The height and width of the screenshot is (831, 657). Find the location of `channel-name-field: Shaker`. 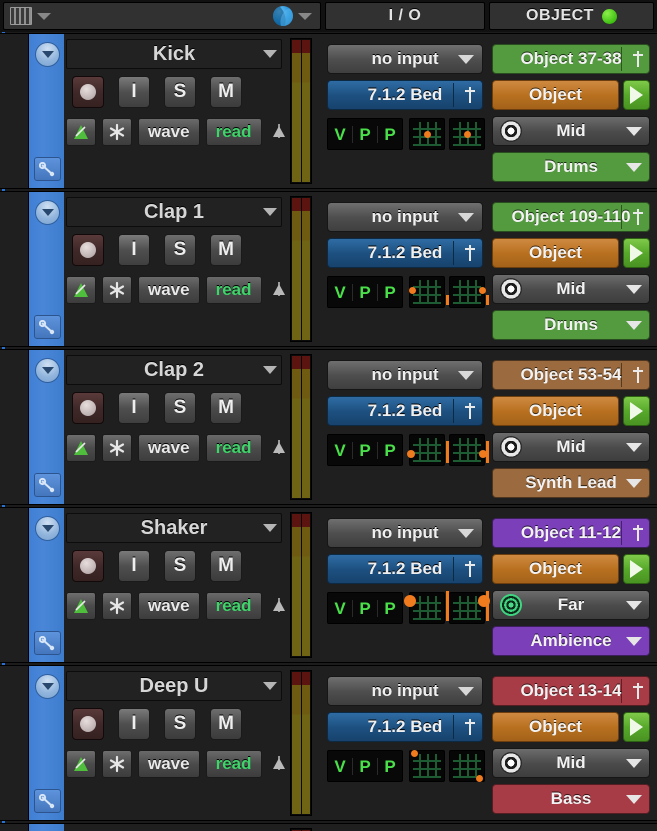

channel-name-field: Shaker is located at coordinates (174, 528).